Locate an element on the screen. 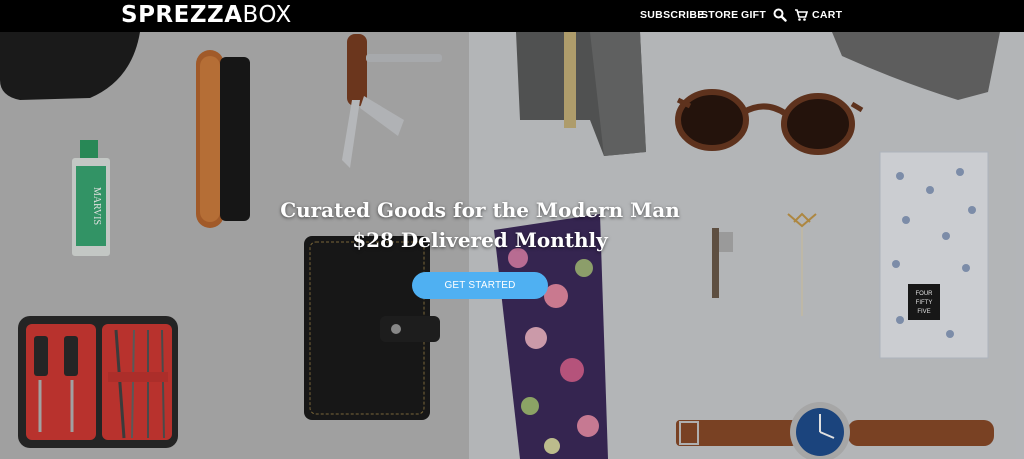 Image resolution: width=1024 pixels, height=459 pixels. leather-wallet is located at coordinates (372, 328).